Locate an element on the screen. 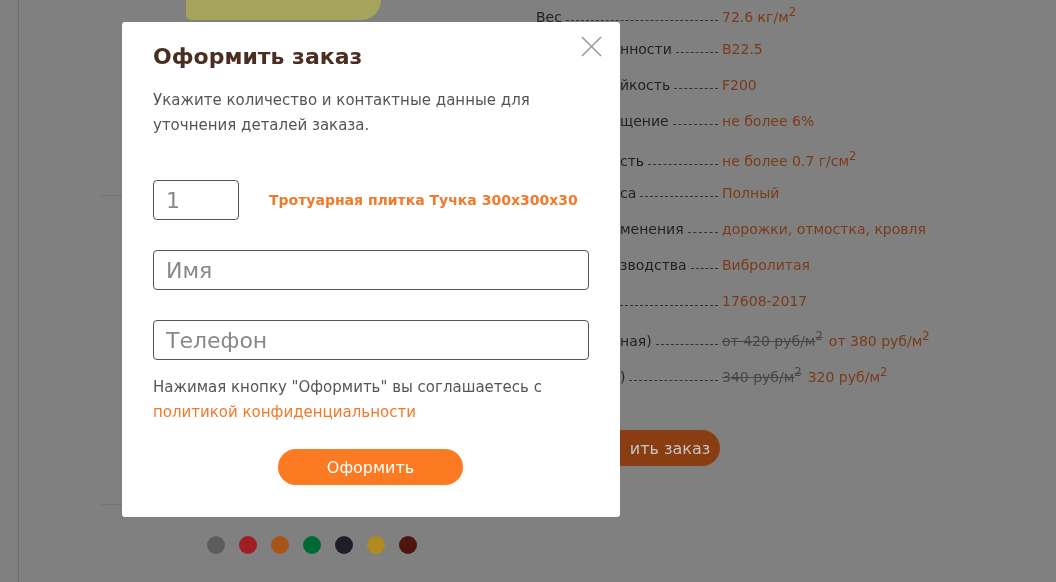 Image resolution: width=1056 pixels, height=582 pixels. order-button: ить заказ is located at coordinates (670, 448).